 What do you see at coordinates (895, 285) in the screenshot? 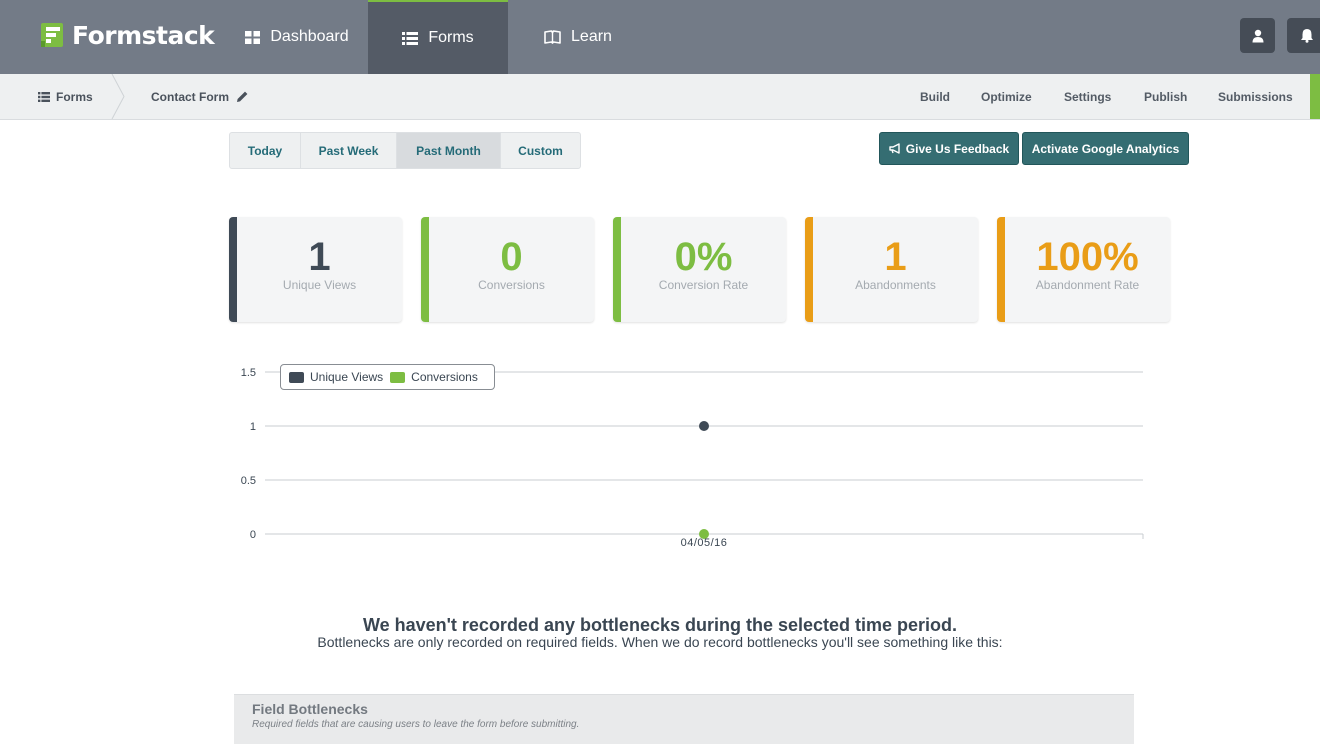
I see `stat-label: Abandonments` at bounding box center [895, 285].